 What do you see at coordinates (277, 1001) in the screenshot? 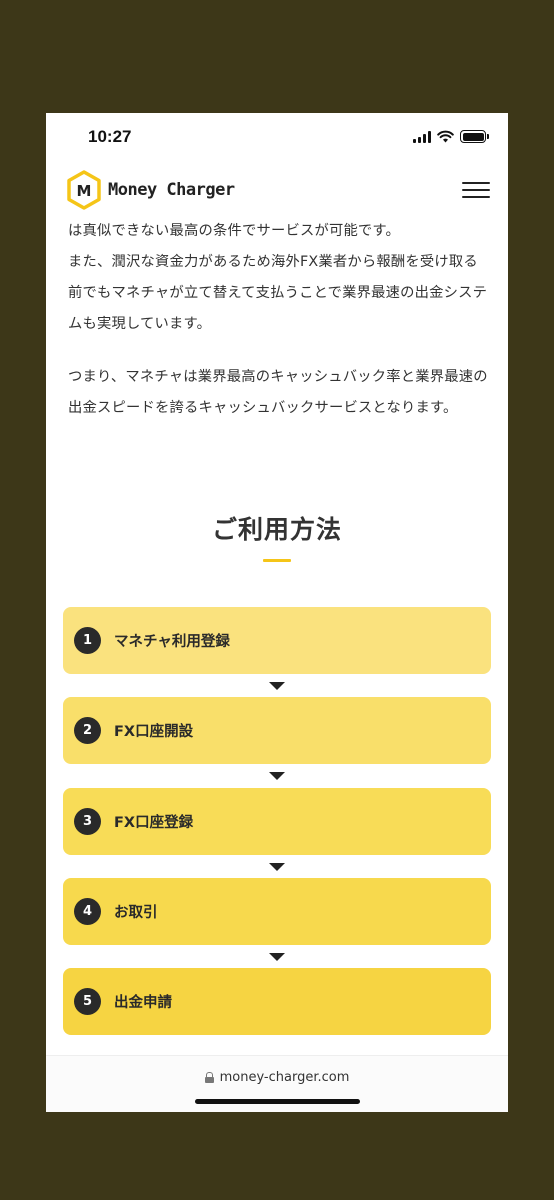
I see `step-item: 5 出金申請` at bounding box center [277, 1001].